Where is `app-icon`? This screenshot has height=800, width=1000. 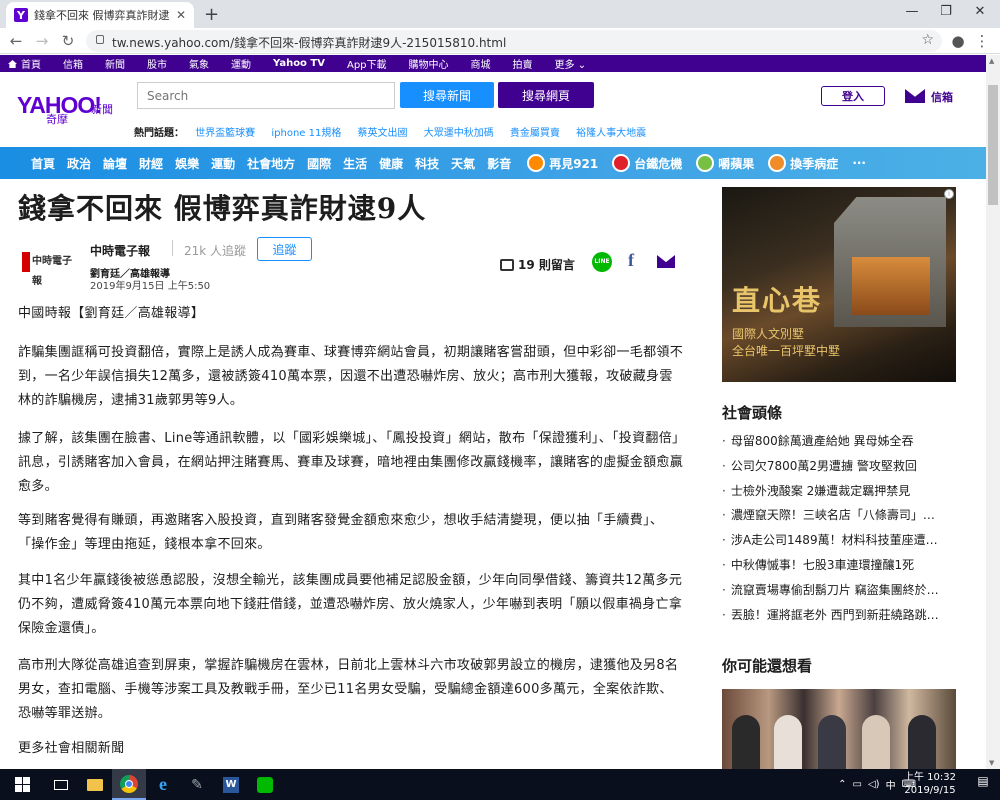
app-icon is located at coordinates (265, 784).